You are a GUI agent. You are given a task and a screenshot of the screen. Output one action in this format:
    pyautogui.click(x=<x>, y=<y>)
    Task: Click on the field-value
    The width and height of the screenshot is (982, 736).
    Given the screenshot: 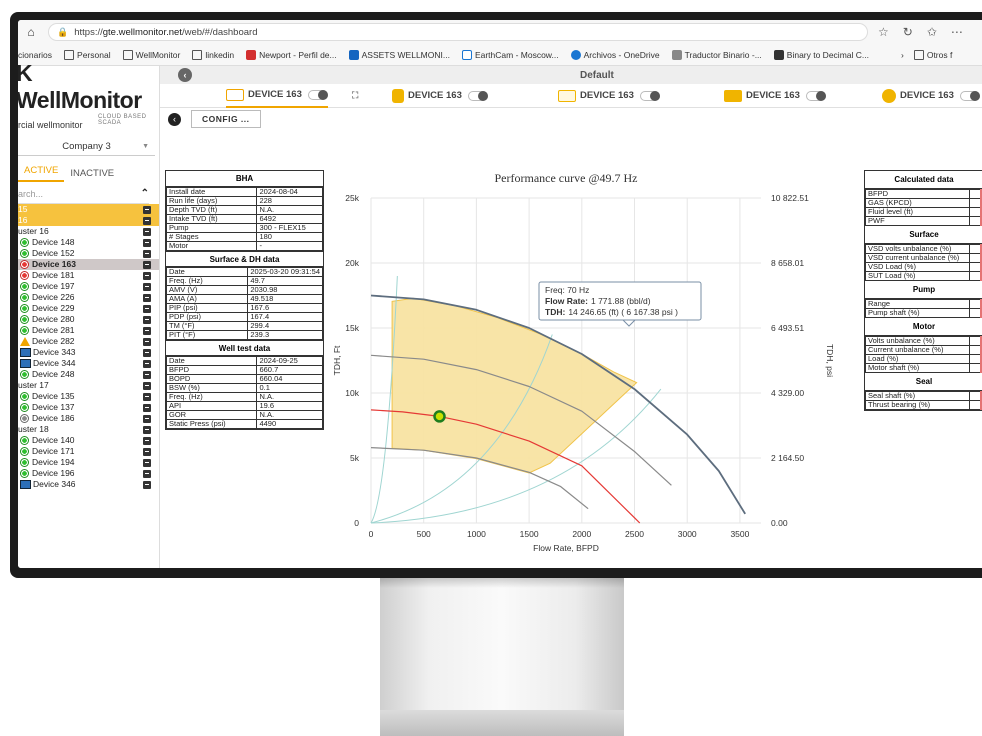 What is the action you would take?
    pyautogui.click(x=975, y=405)
    